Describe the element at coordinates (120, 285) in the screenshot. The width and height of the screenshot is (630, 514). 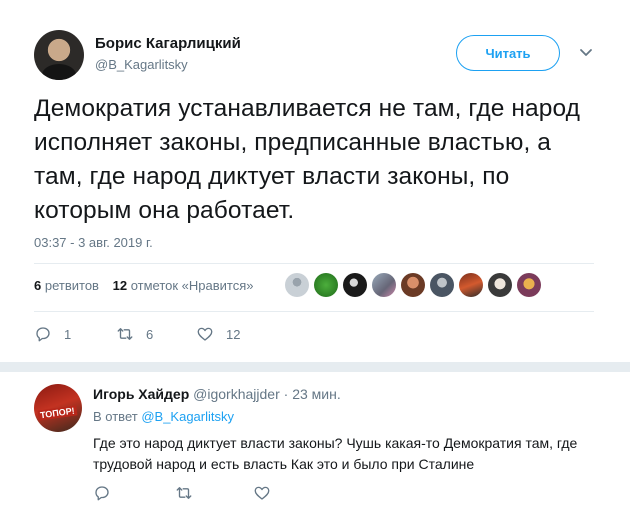
I see `likes-count: 12` at that location.